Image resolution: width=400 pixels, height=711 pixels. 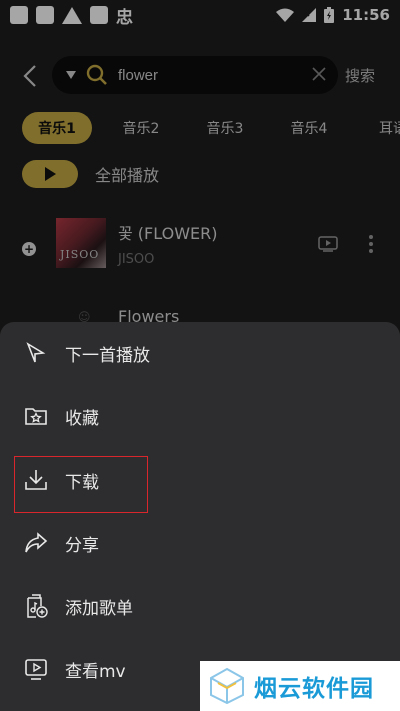 I want to click on menu-item-label: 收藏, so click(x=82, y=418).